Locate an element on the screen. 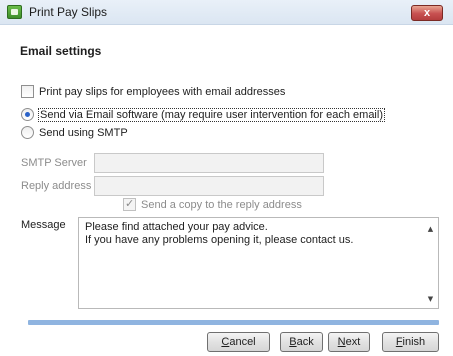 This screenshot has width=453, height=356. finish-button: Finish is located at coordinates (410, 342).